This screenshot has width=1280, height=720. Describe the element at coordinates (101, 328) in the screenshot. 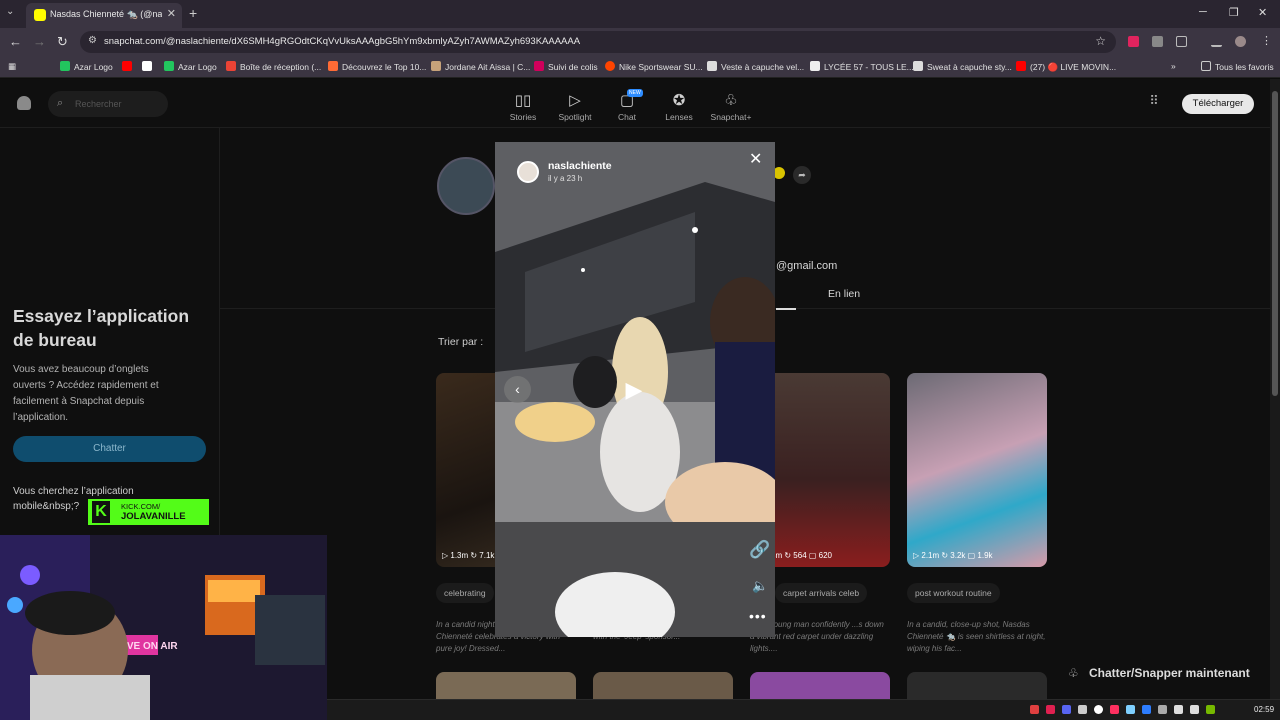

I see `promo-title: Essayez l’application de bureau` at that location.